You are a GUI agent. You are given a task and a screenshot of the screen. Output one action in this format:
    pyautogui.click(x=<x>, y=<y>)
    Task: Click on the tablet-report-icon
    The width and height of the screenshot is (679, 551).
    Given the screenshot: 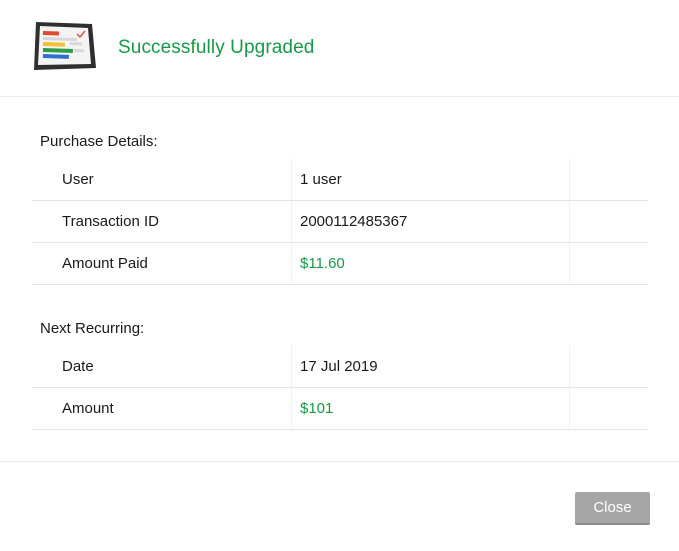 What is the action you would take?
    pyautogui.click(x=65, y=46)
    